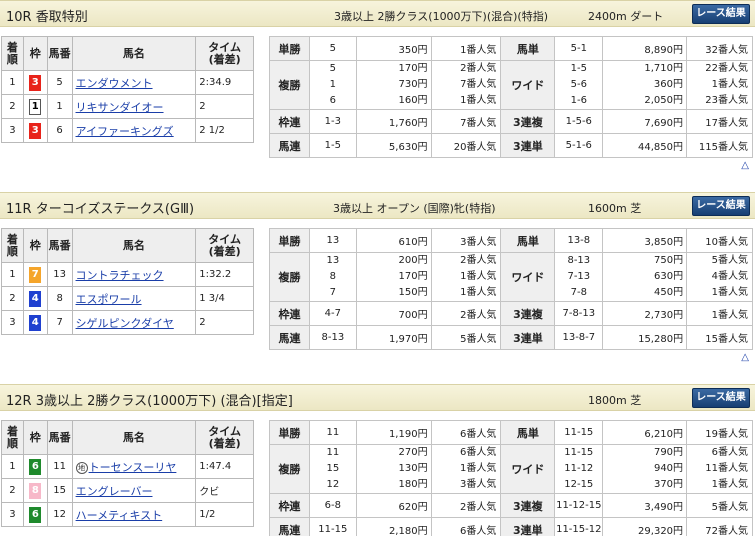 This screenshot has width=755, height=536. I want to click on frame-cell: 6, so click(35, 514).